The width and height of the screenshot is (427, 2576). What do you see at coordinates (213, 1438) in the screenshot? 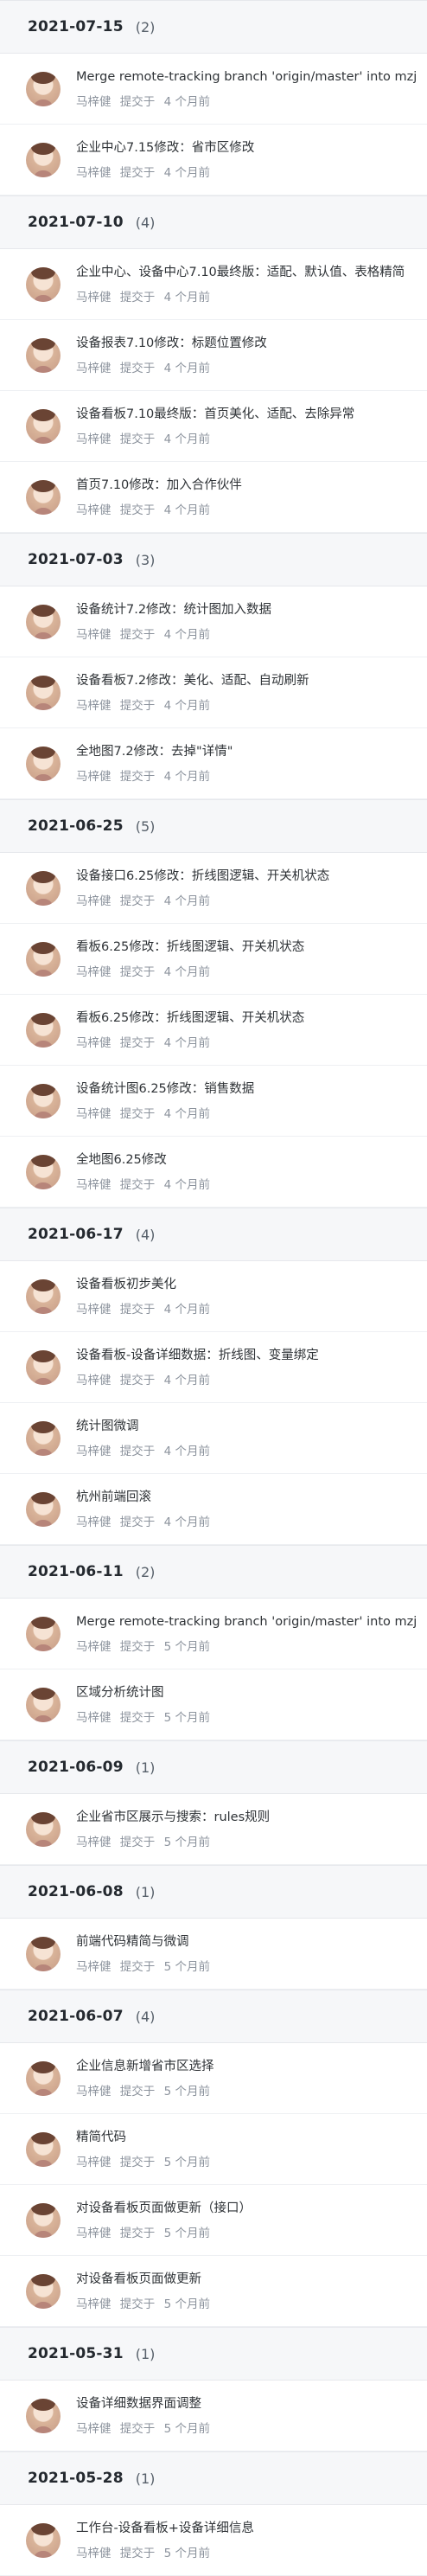
I see `commit-item: 统计图微调 马梓健 提交于 4 个月前` at bounding box center [213, 1438].